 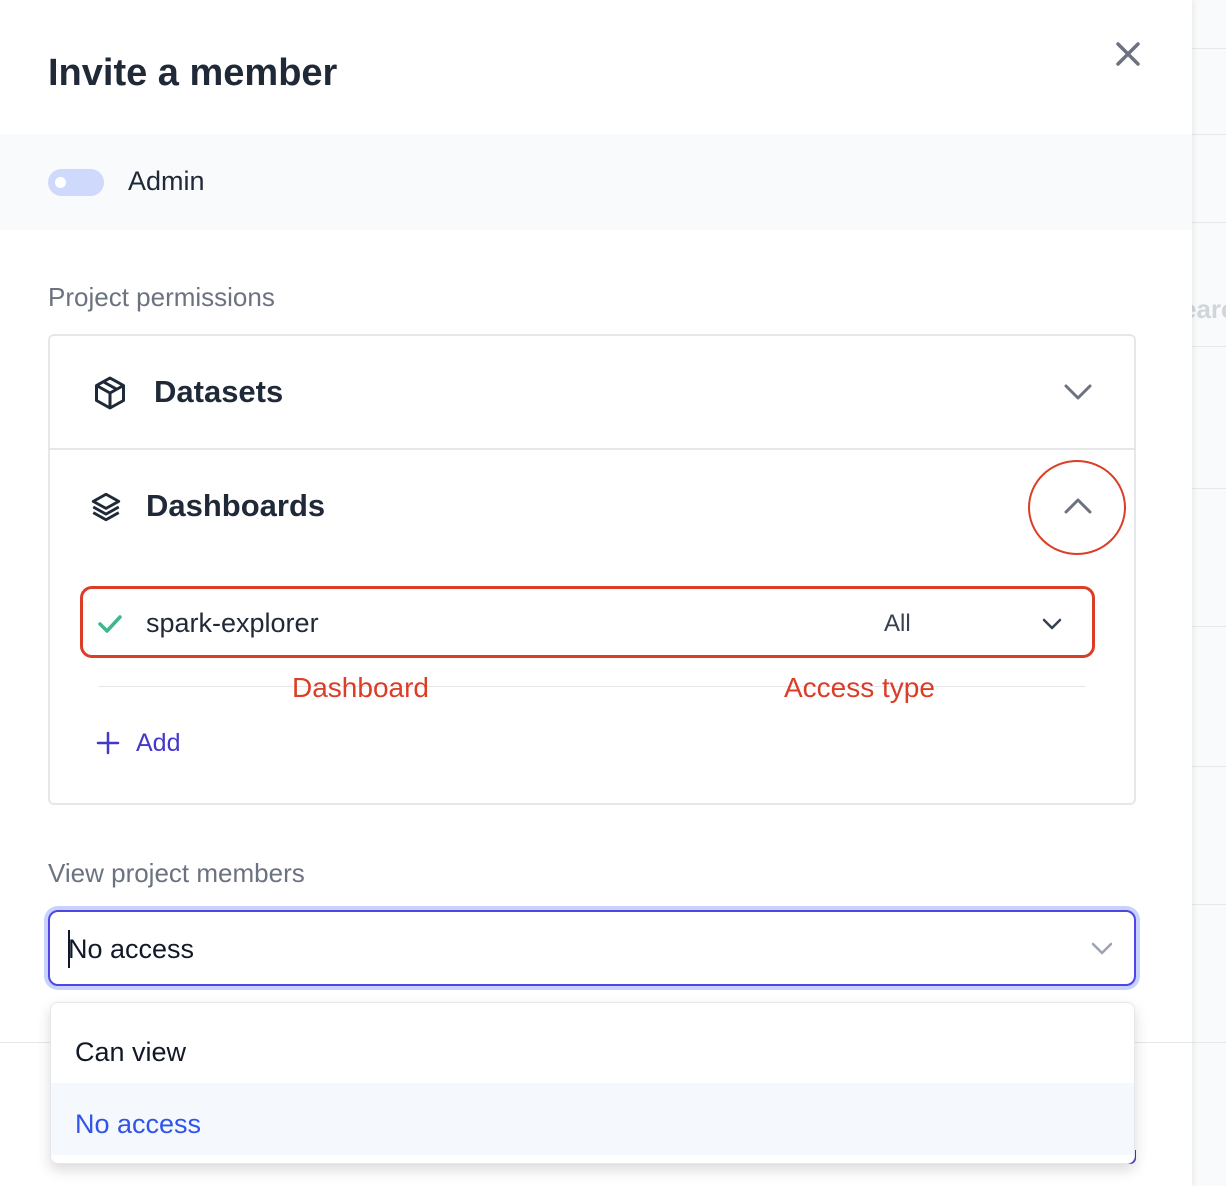 What do you see at coordinates (1078, 506) in the screenshot?
I see `chevron-up-icon` at bounding box center [1078, 506].